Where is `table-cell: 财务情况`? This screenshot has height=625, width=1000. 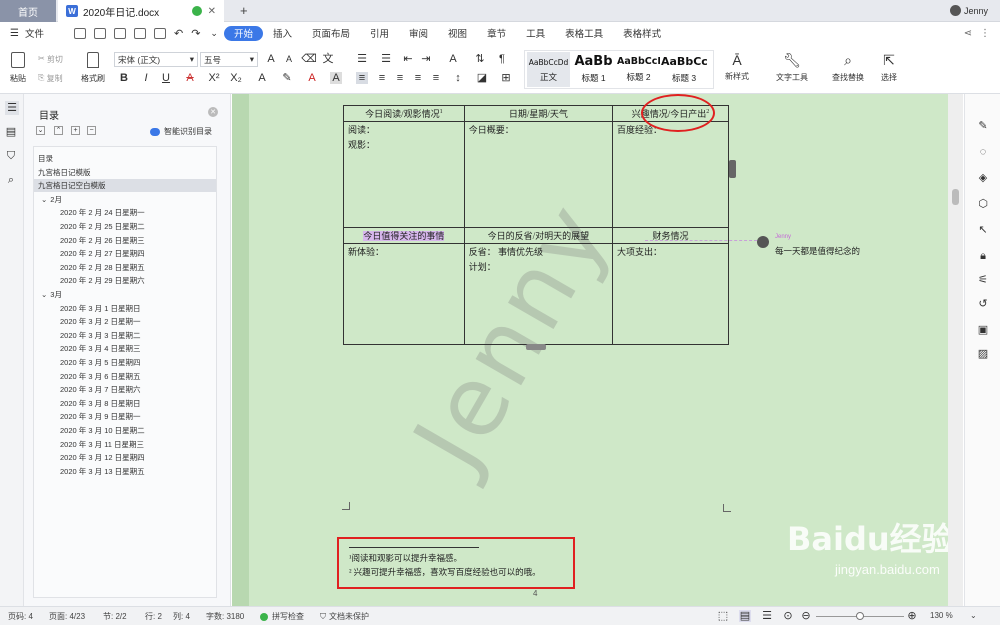
table-cell: 财务情况 is located at coordinates (670, 235).